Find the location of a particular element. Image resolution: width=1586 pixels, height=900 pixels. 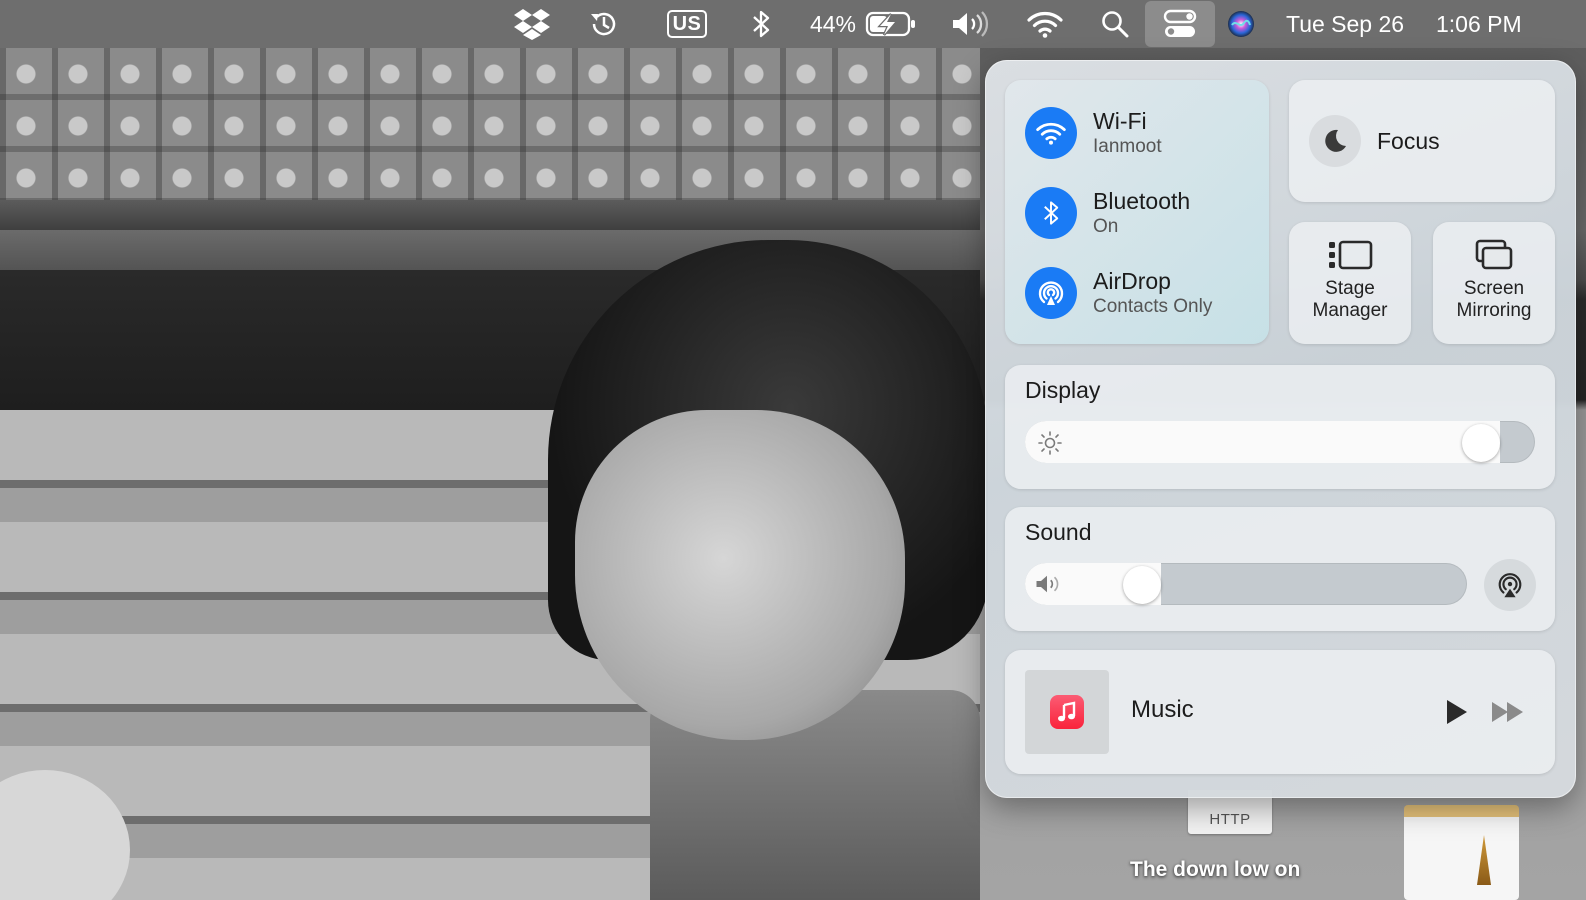

desktop-app-mark is located at coordinates (1484, 860).